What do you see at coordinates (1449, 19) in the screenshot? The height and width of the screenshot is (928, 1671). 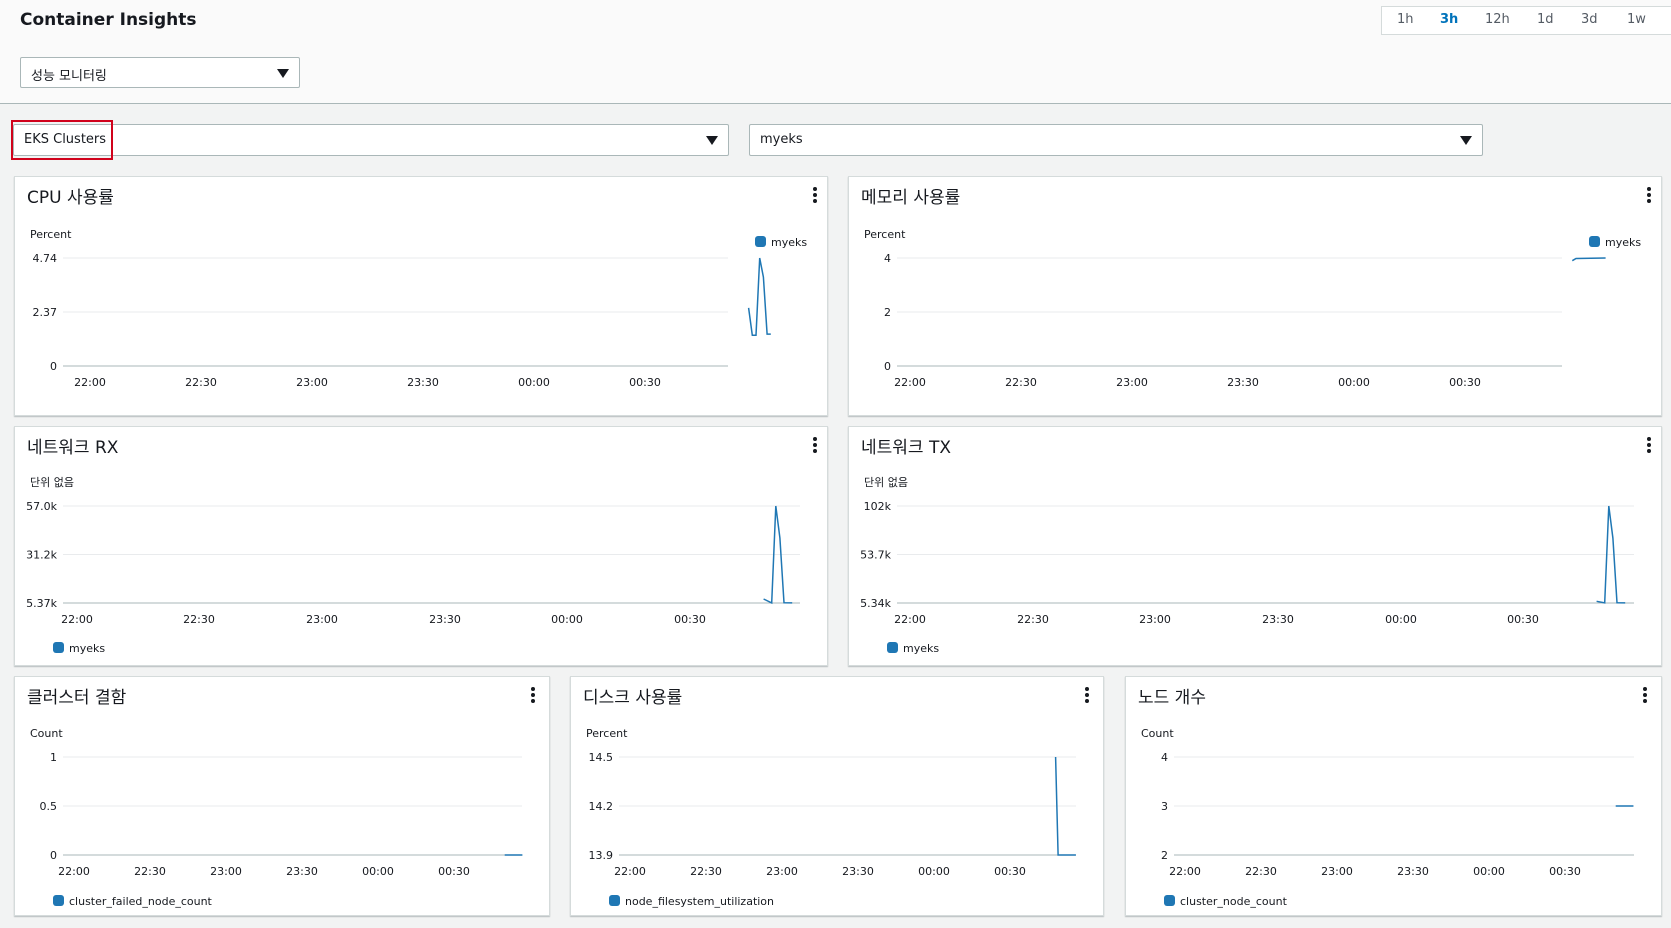 I see `range-button-3h: 3h` at bounding box center [1449, 19].